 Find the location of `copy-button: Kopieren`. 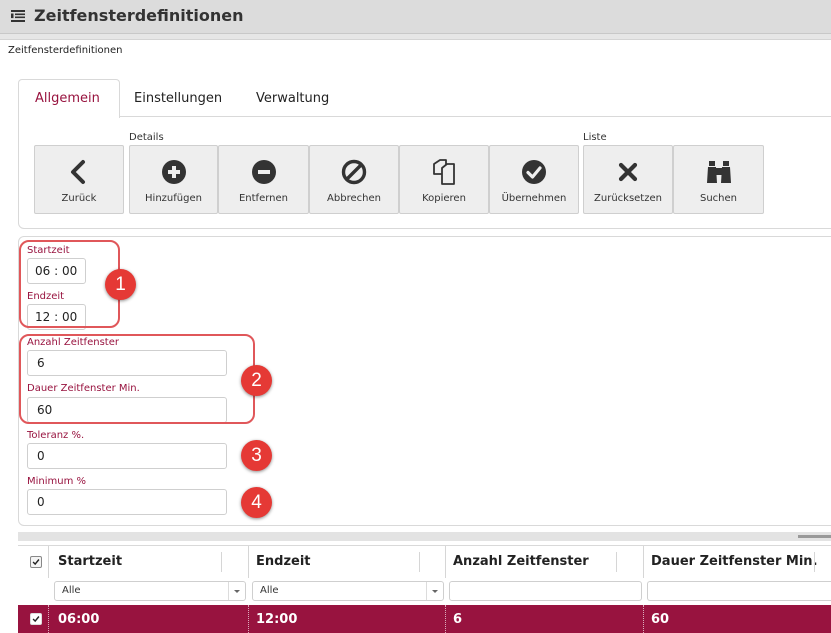

copy-button: Kopieren is located at coordinates (444, 179).